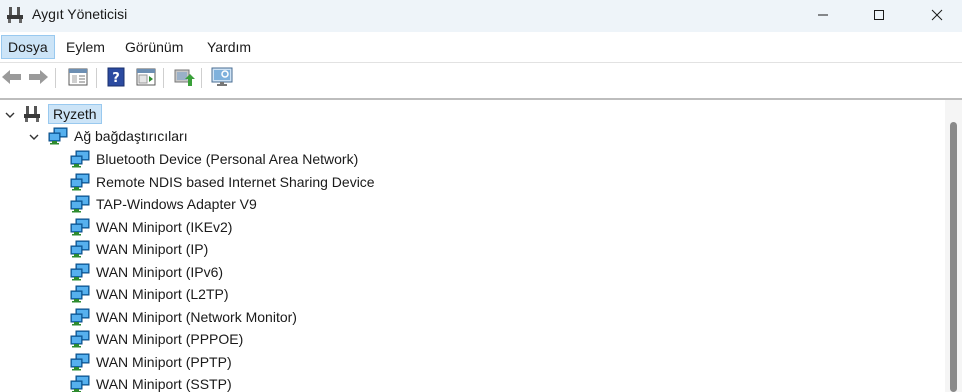 The image size is (962, 392). I want to click on device-row: WAN Miniport (PPPOE), so click(156, 339).